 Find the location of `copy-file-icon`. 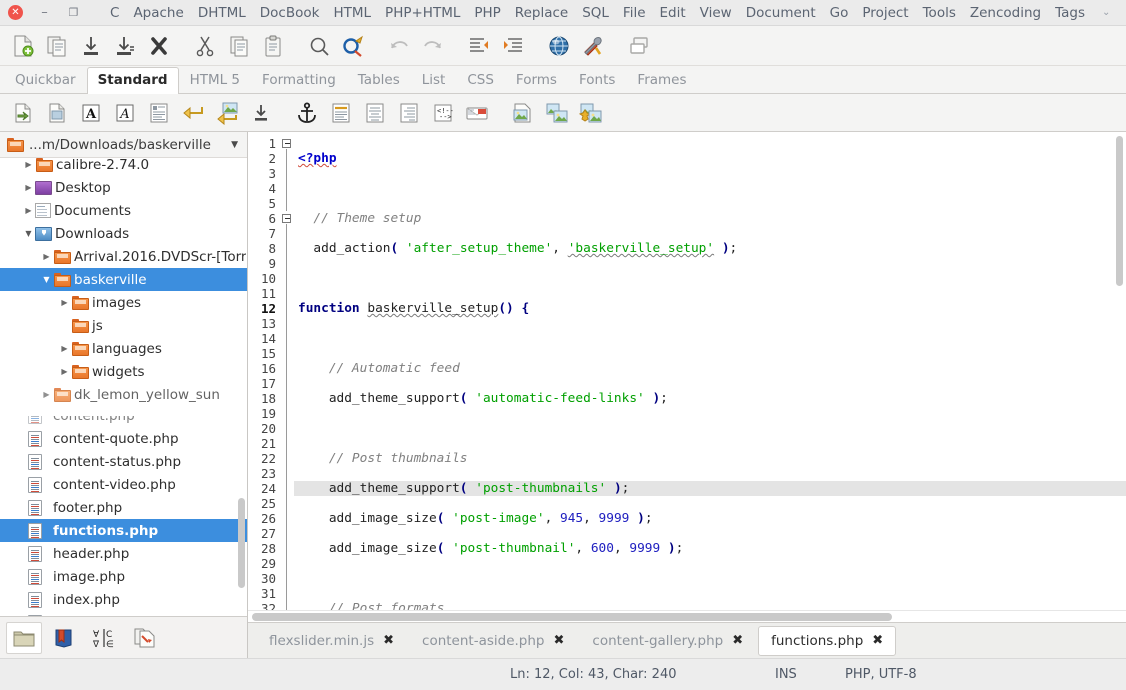

copy-file-icon is located at coordinates (57, 46).